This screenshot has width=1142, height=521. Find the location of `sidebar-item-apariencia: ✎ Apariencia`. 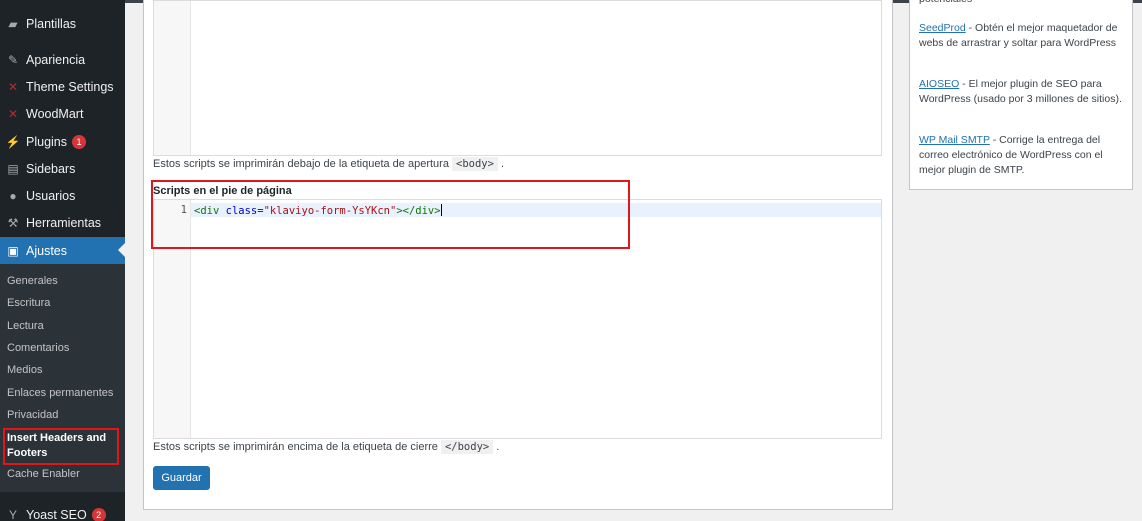

sidebar-item-apariencia: ✎ Apariencia is located at coordinates (62, 59).